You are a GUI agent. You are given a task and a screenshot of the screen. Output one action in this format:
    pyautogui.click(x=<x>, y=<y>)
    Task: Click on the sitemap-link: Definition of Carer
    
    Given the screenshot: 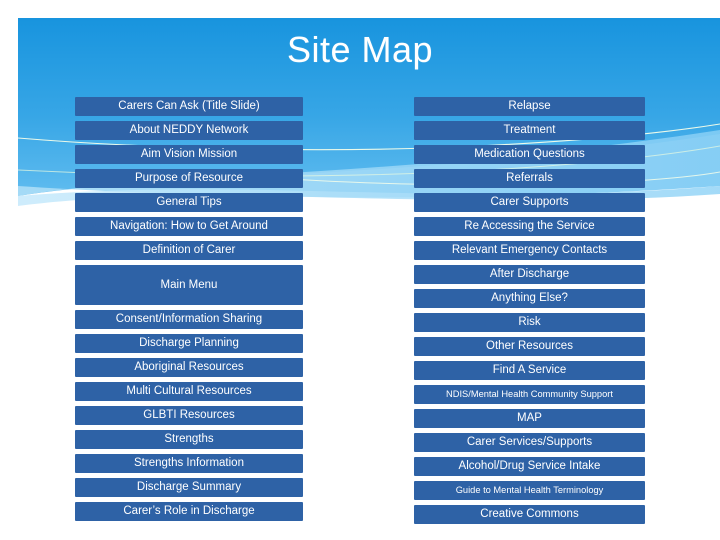 What is the action you would take?
    pyautogui.click(x=189, y=250)
    